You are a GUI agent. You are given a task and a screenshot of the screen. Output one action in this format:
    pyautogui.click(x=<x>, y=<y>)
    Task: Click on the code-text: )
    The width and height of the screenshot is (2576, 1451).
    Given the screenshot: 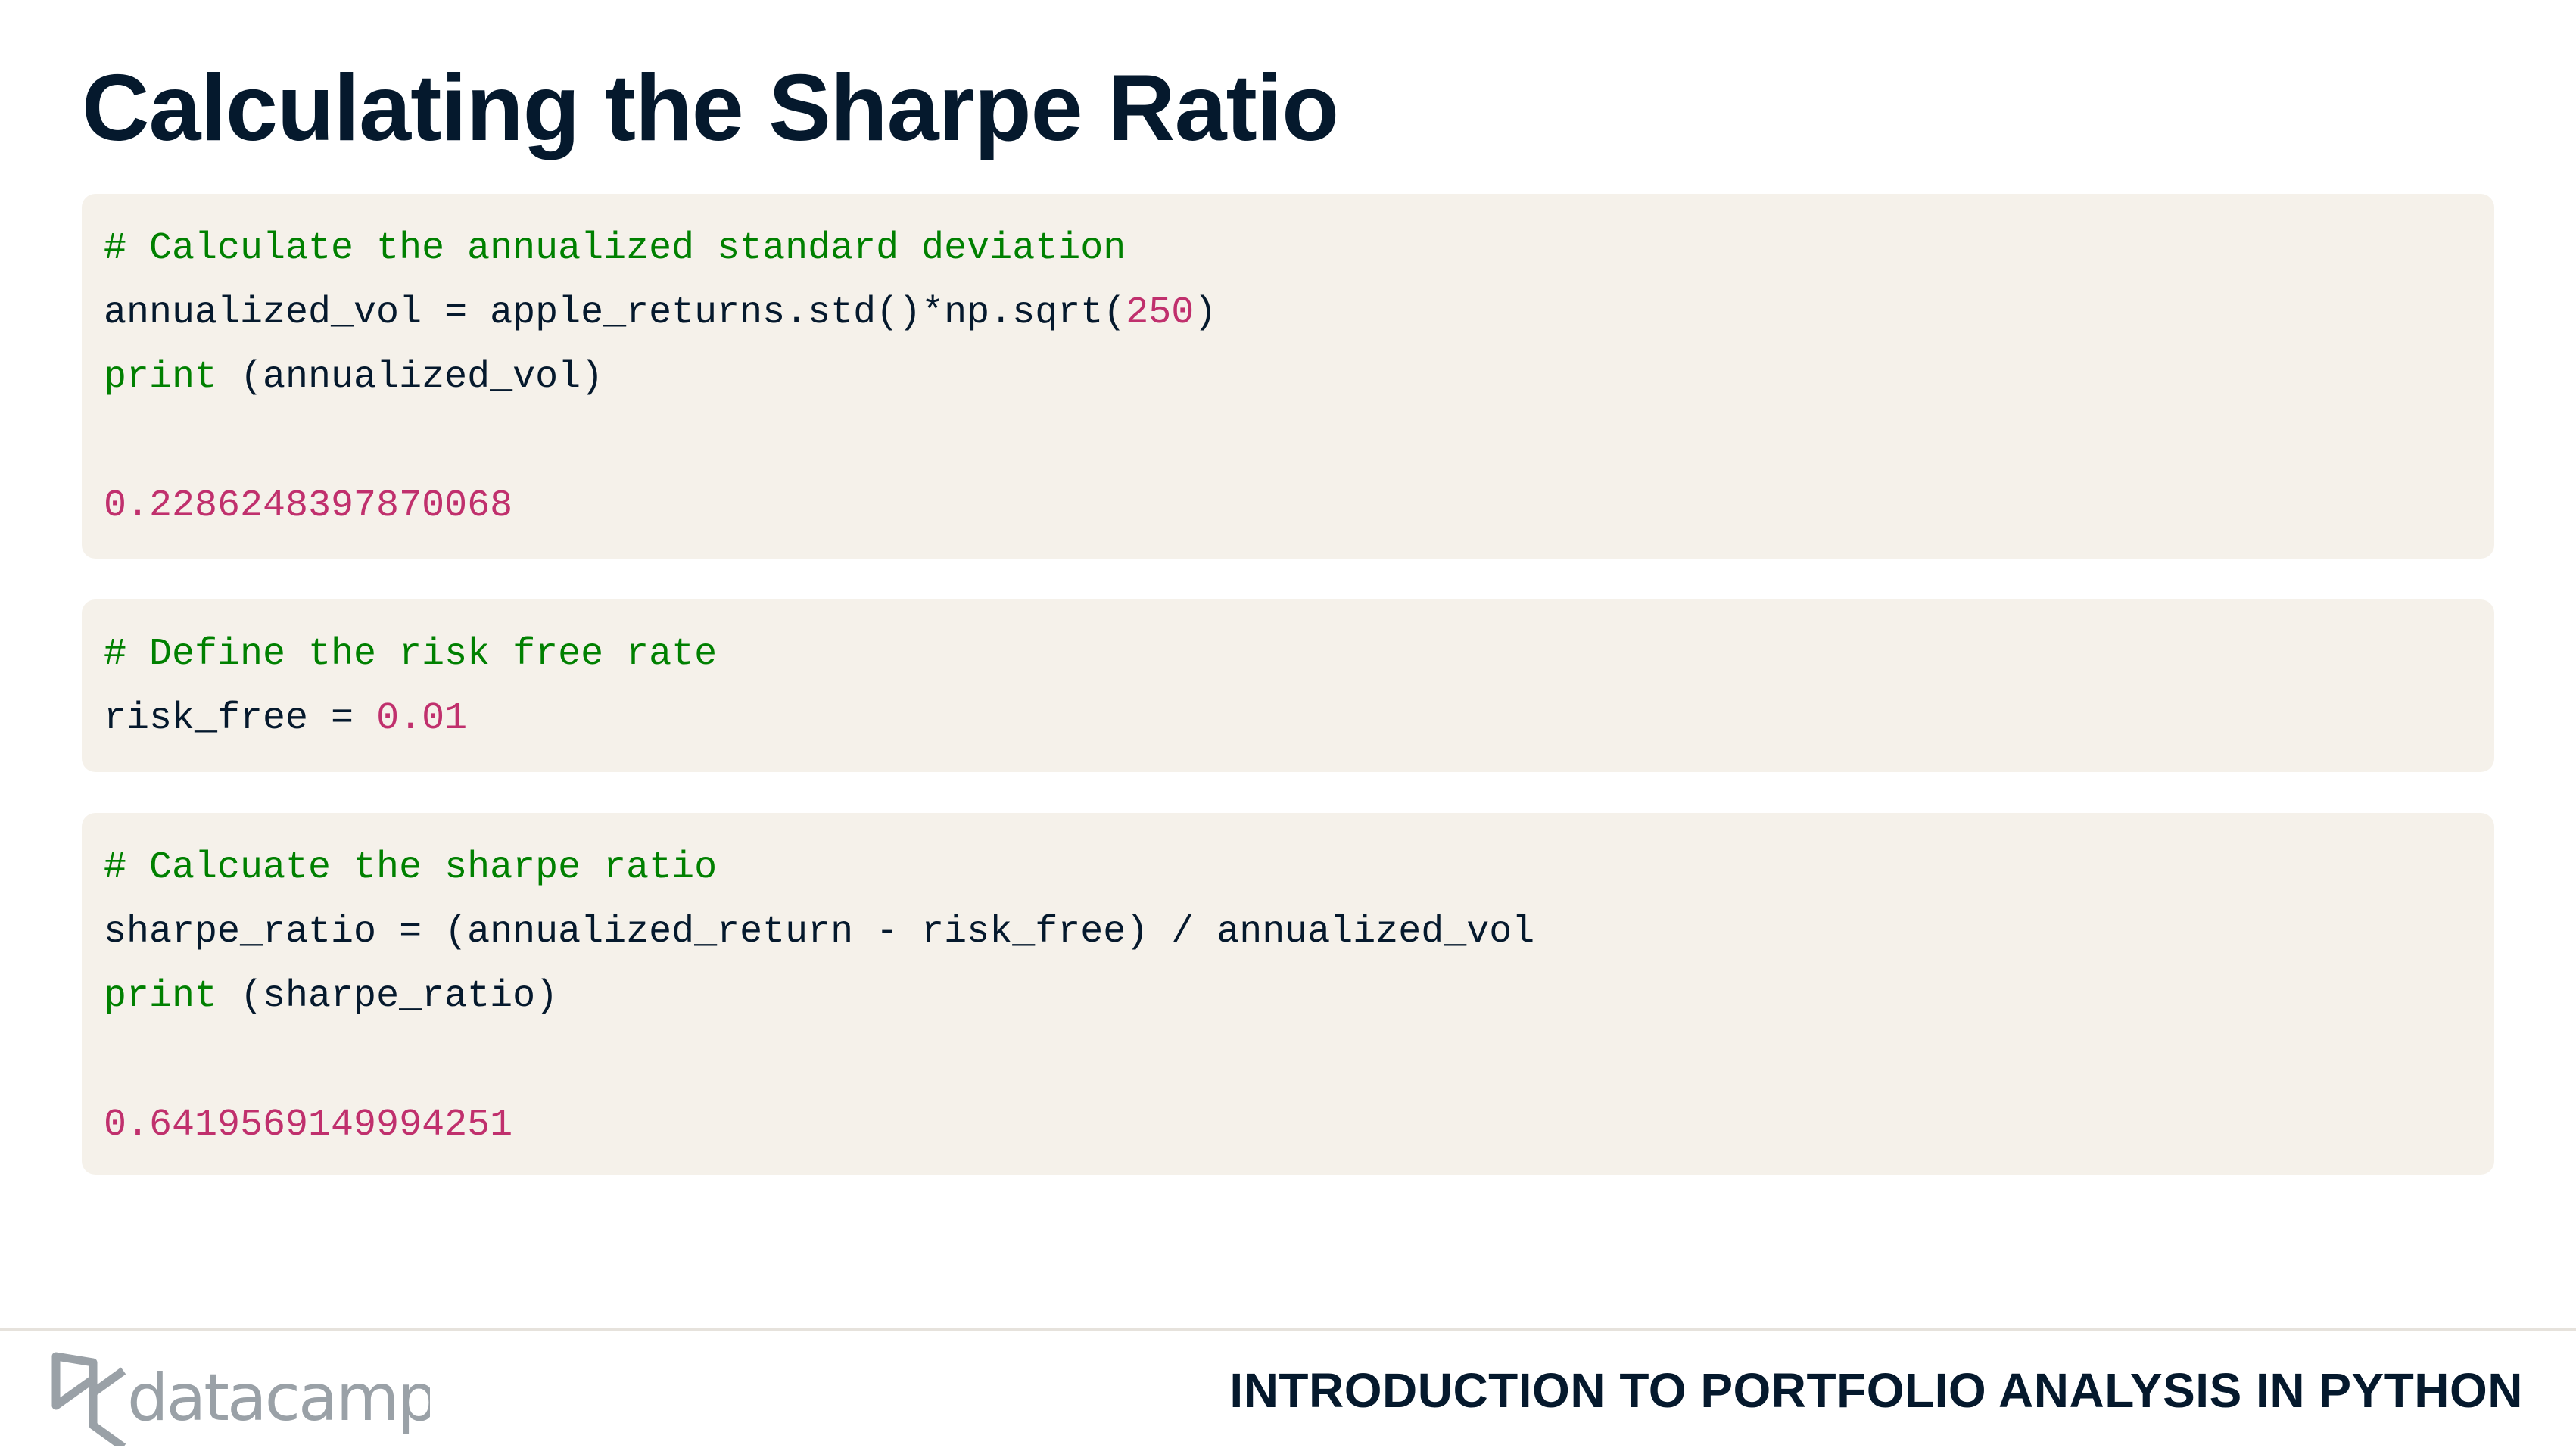 What is the action you would take?
    pyautogui.click(x=1205, y=313)
    